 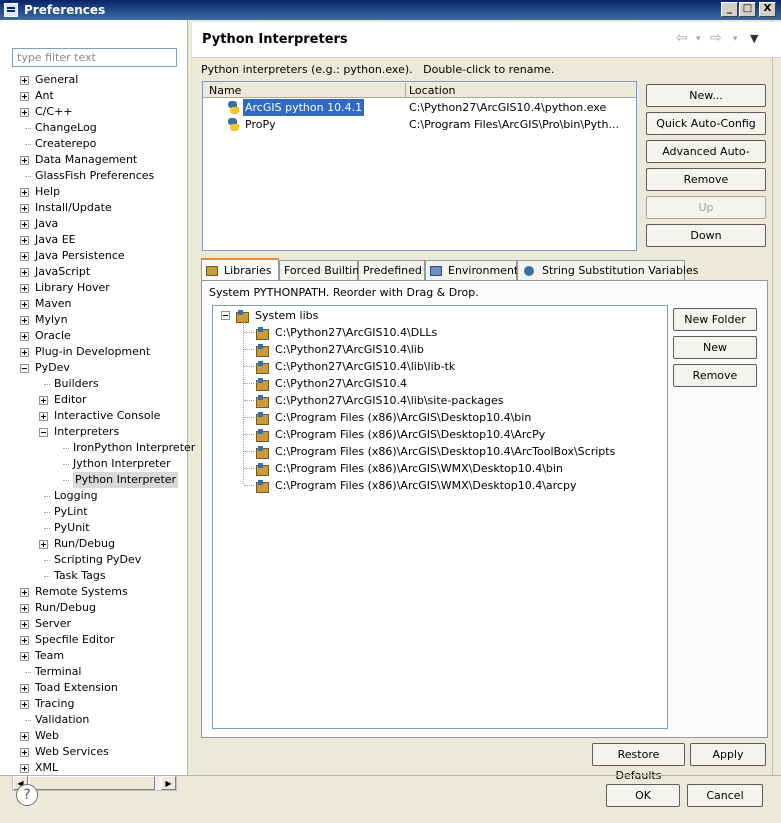 What do you see at coordinates (93, 528) in the screenshot?
I see `tree-item: PyUnit` at bounding box center [93, 528].